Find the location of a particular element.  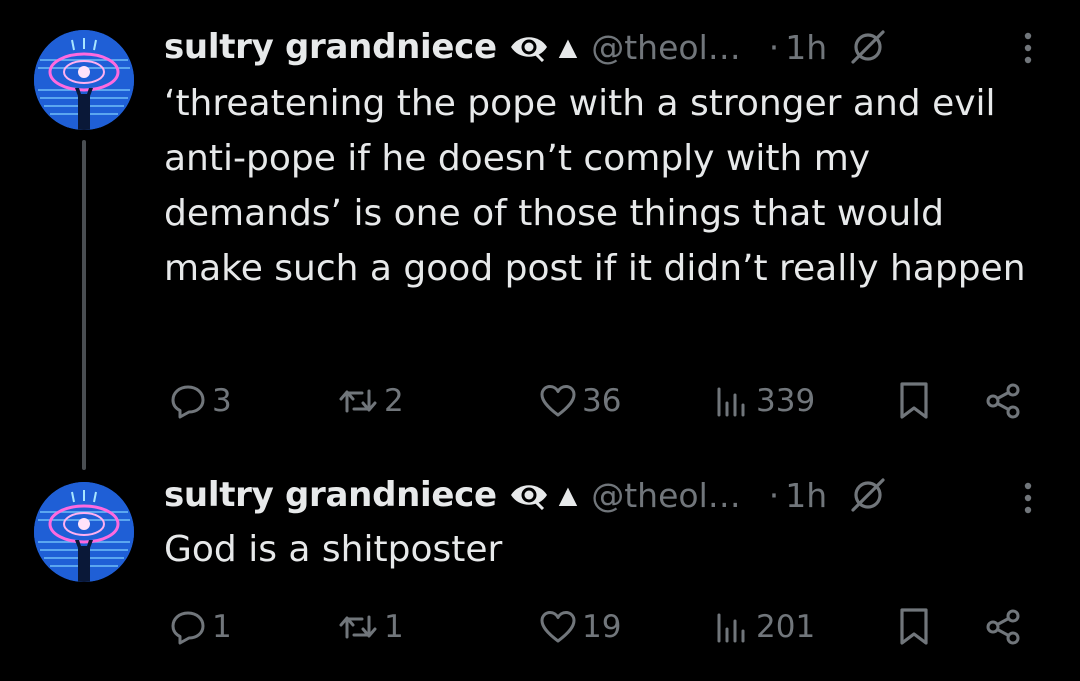

repost-button: 2 is located at coordinates (370, 401).